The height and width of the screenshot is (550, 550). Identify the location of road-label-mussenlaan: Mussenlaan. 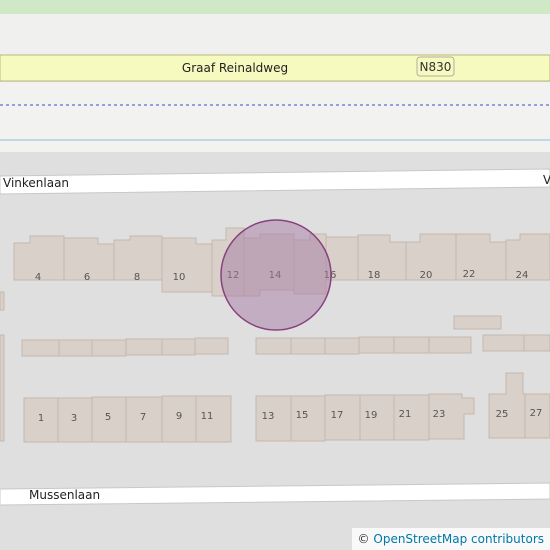
(64, 495).